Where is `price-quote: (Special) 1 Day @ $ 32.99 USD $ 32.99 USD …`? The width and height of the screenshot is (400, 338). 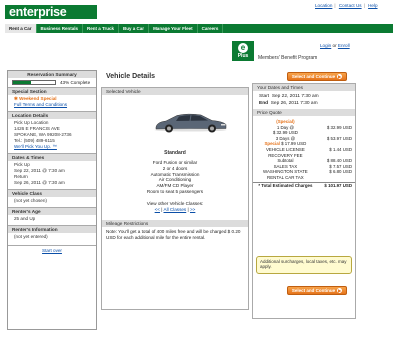 price-quote: (Special) 1 Day @ $ 32.99 USD $ 32.99 USD … is located at coordinates (304, 152).